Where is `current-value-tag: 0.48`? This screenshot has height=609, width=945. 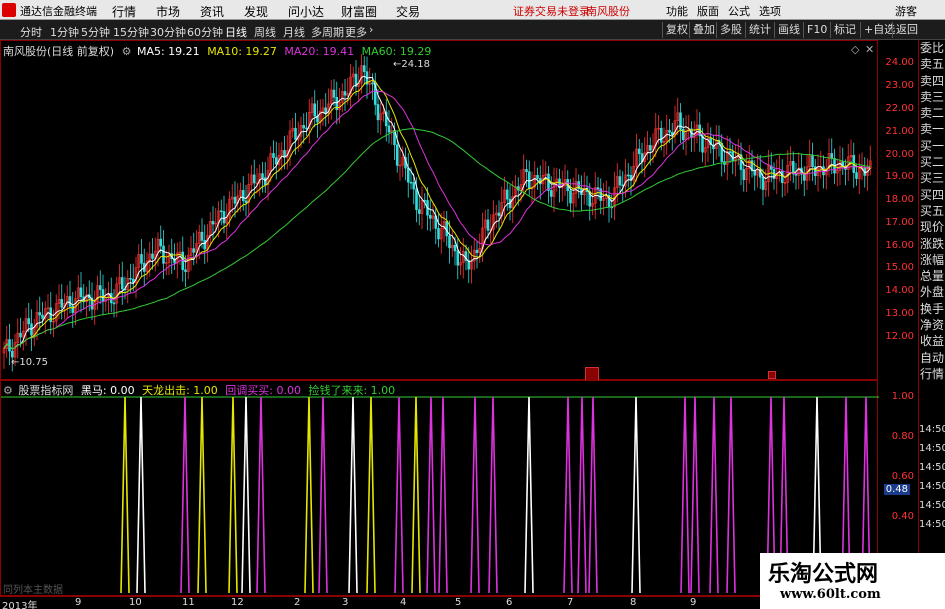
current-value-tag: 0.48 is located at coordinates (896, 489).